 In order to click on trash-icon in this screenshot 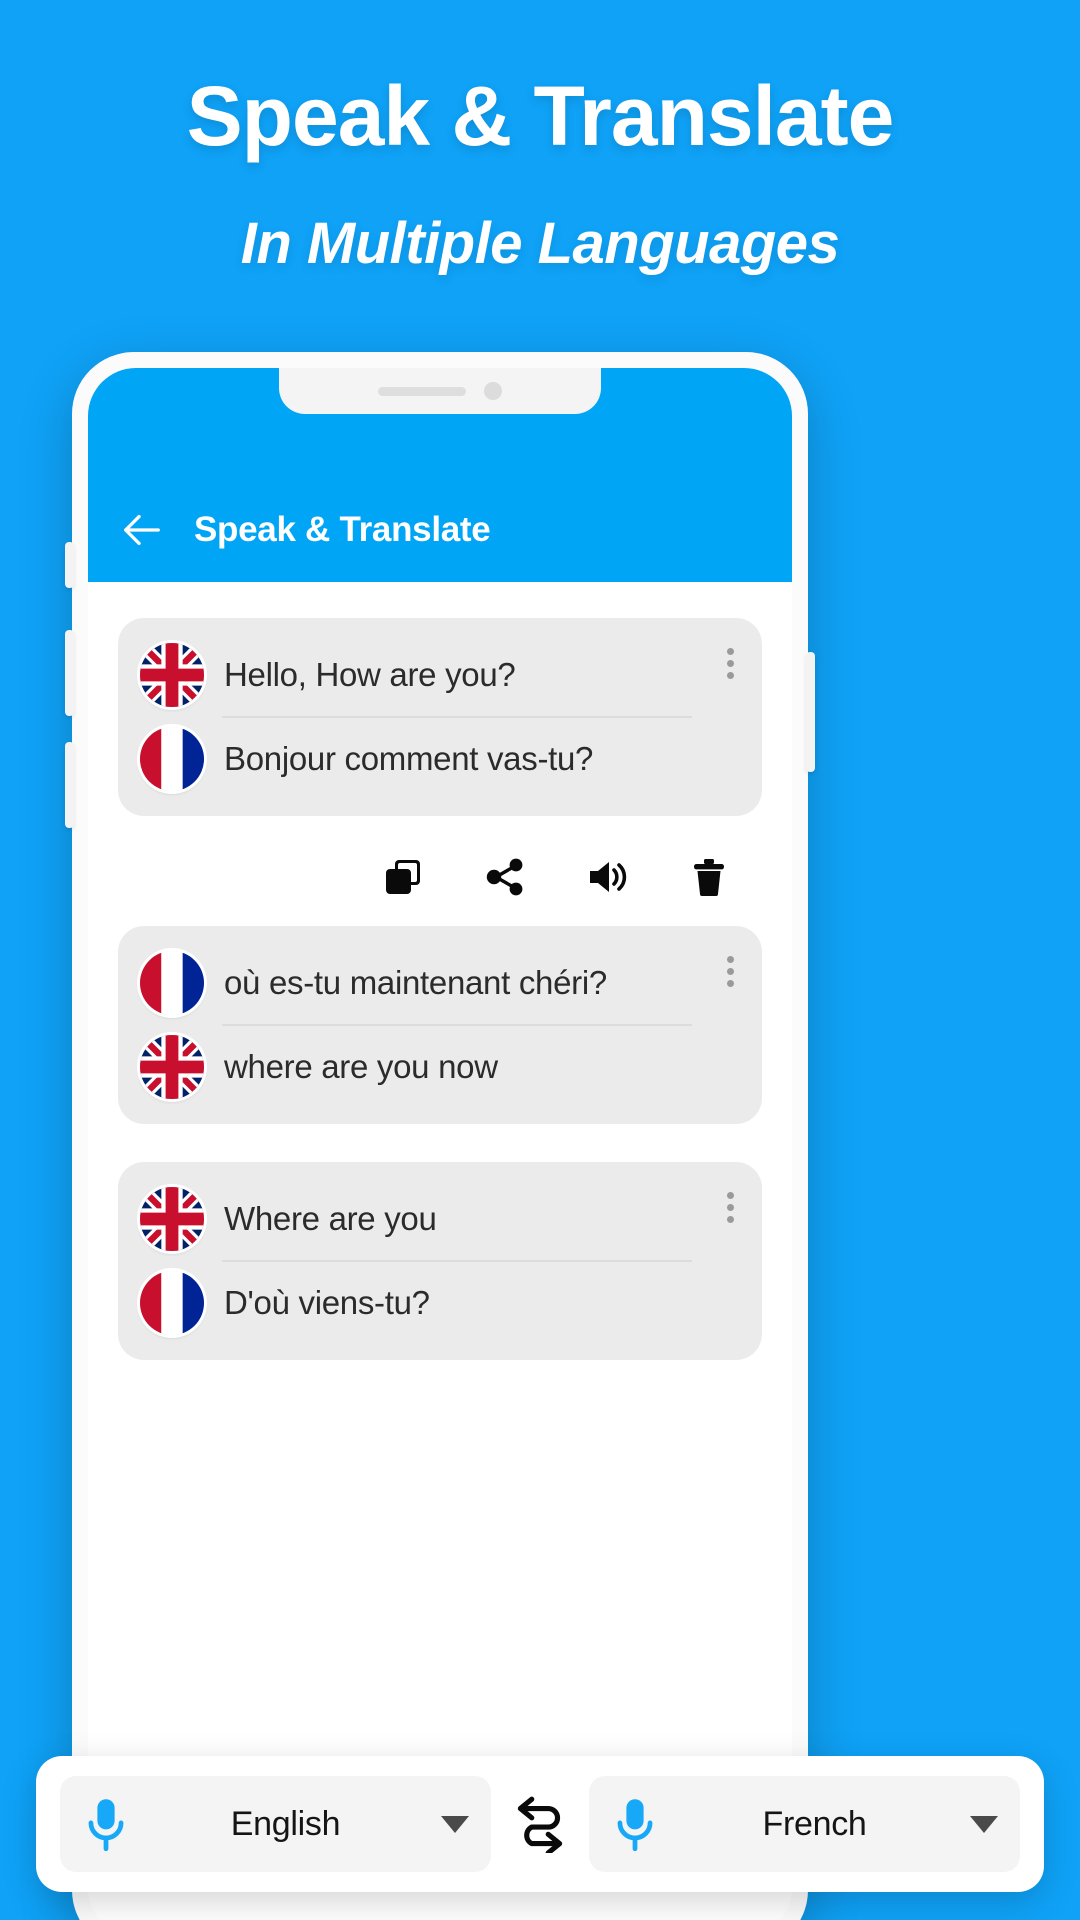, I will do `click(709, 877)`.